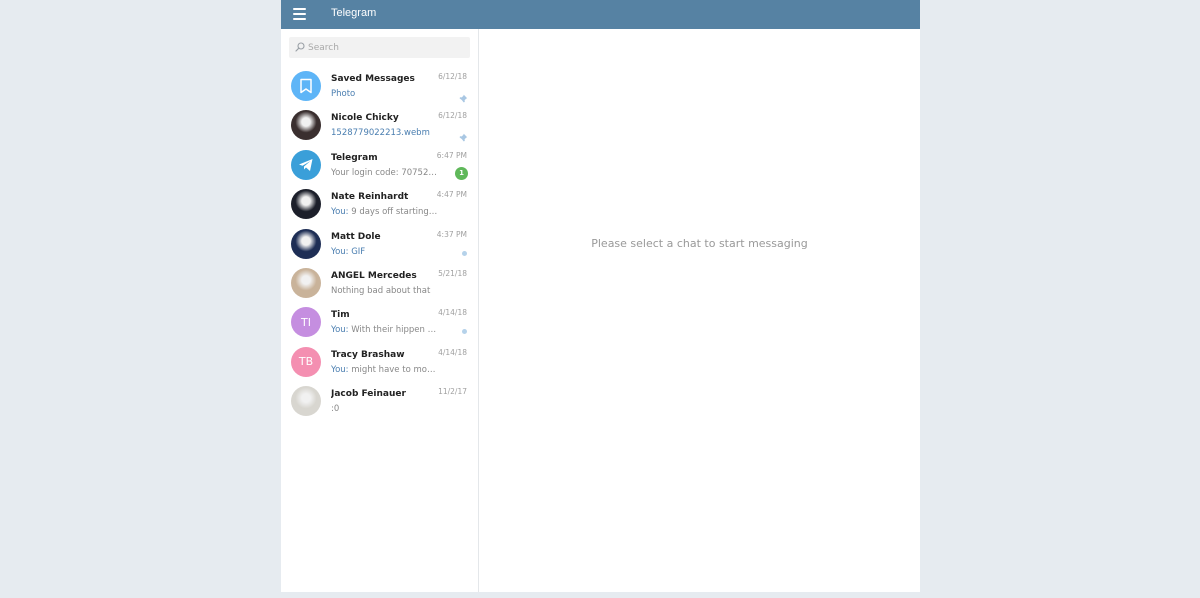 The image size is (1200, 598). I want to click on hamburger-menu-icon, so click(299, 14).